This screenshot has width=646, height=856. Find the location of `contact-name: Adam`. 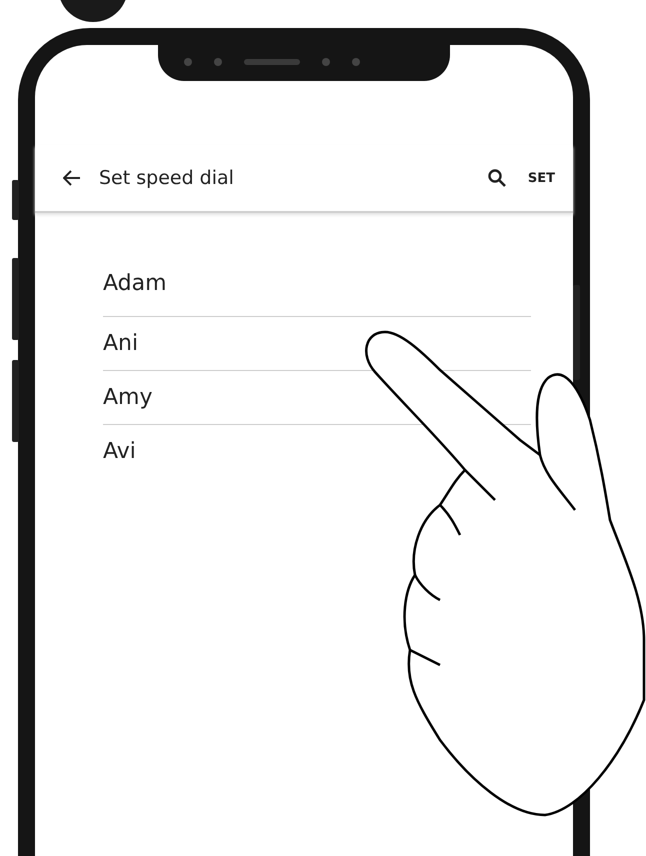

contact-name: Adam is located at coordinates (135, 283).